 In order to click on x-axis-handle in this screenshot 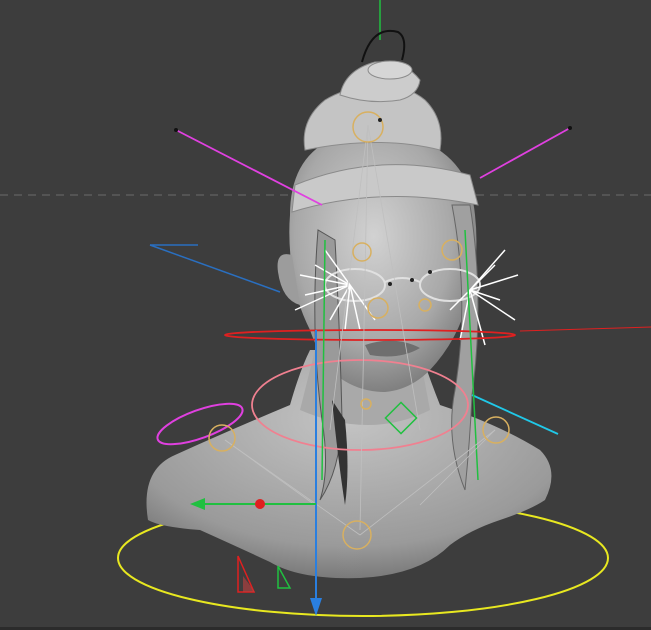, I will do `click(260, 504)`.